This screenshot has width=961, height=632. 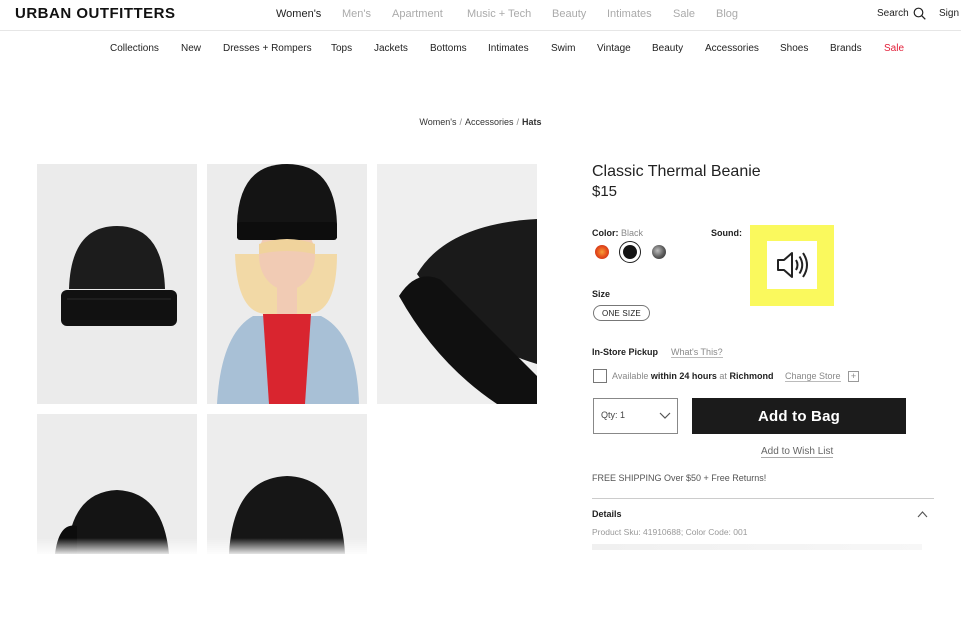 What do you see at coordinates (659, 252) in the screenshot?
I see `swatch-heather-grey` at bounding box center [659, 252].